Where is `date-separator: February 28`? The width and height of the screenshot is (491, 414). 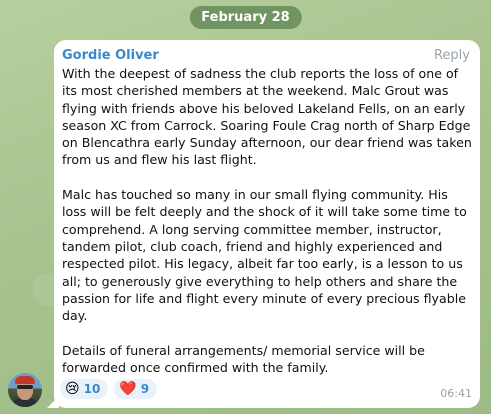 date-separator: February 28 is located at coordinates (245, 17).